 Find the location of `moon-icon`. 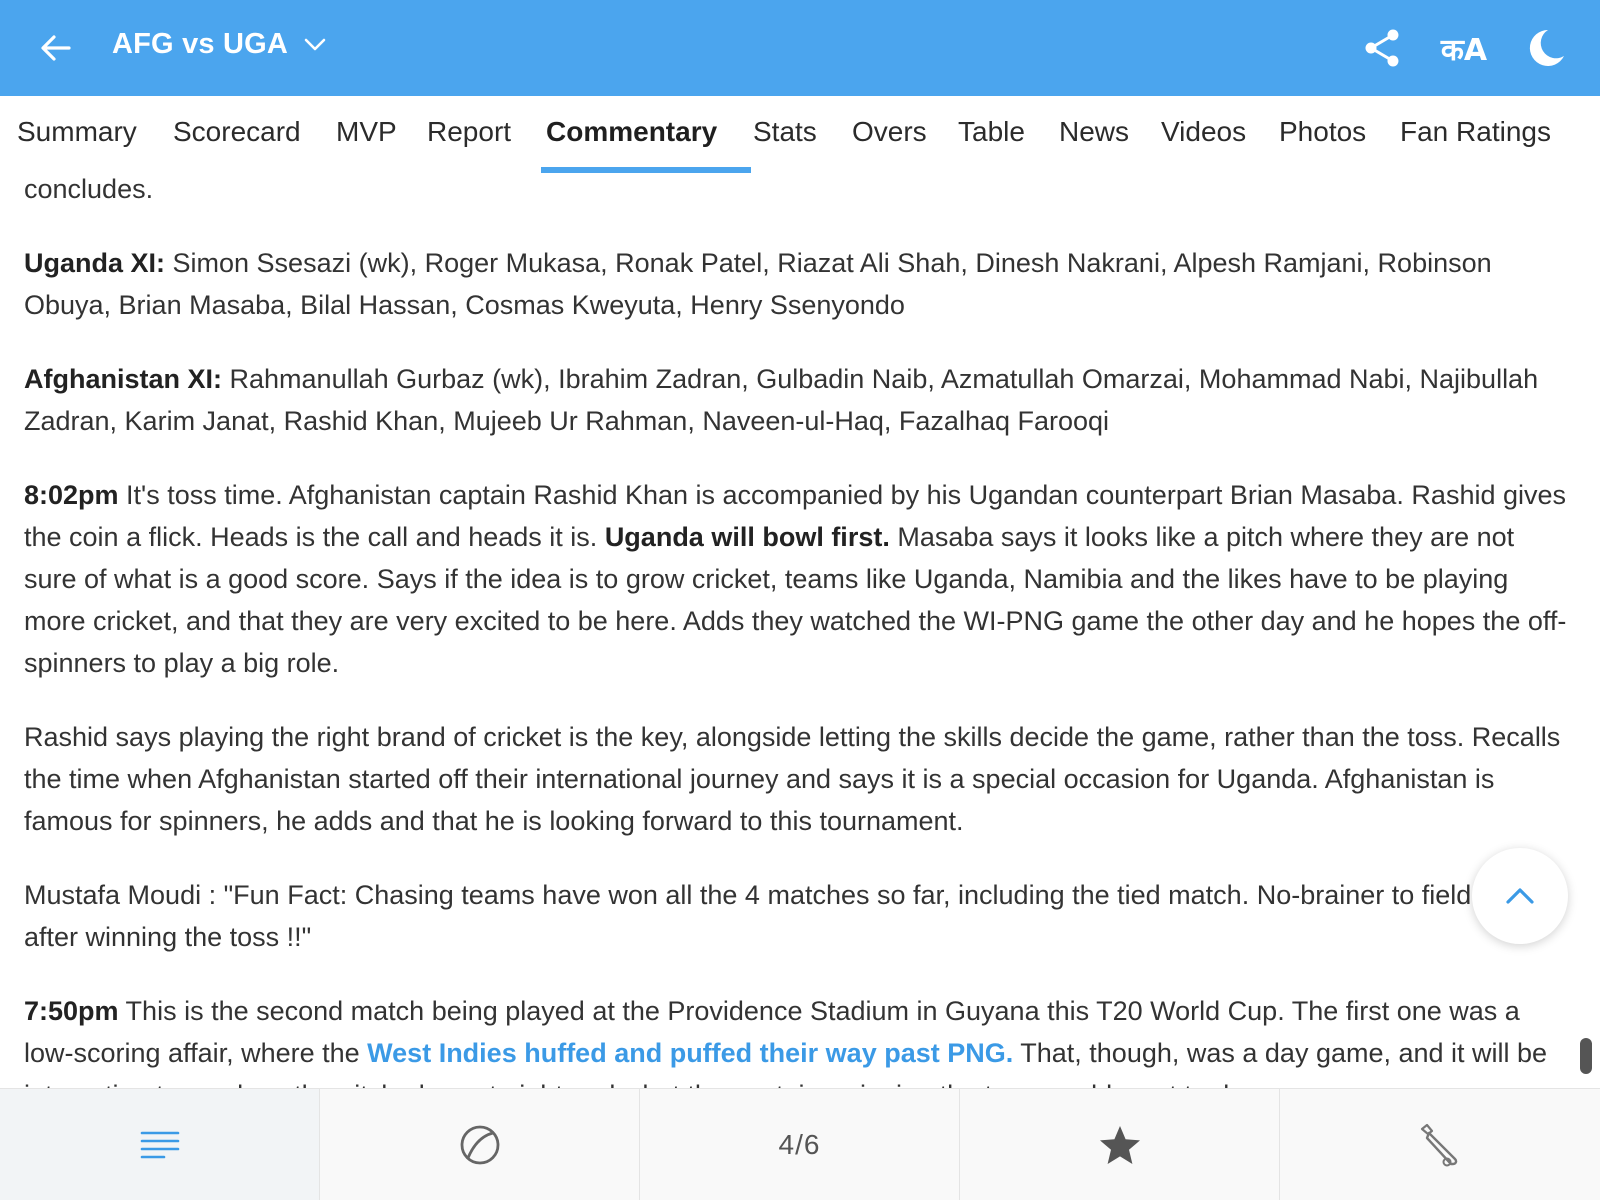

moon-icon is located at coordinates (1546, 47).